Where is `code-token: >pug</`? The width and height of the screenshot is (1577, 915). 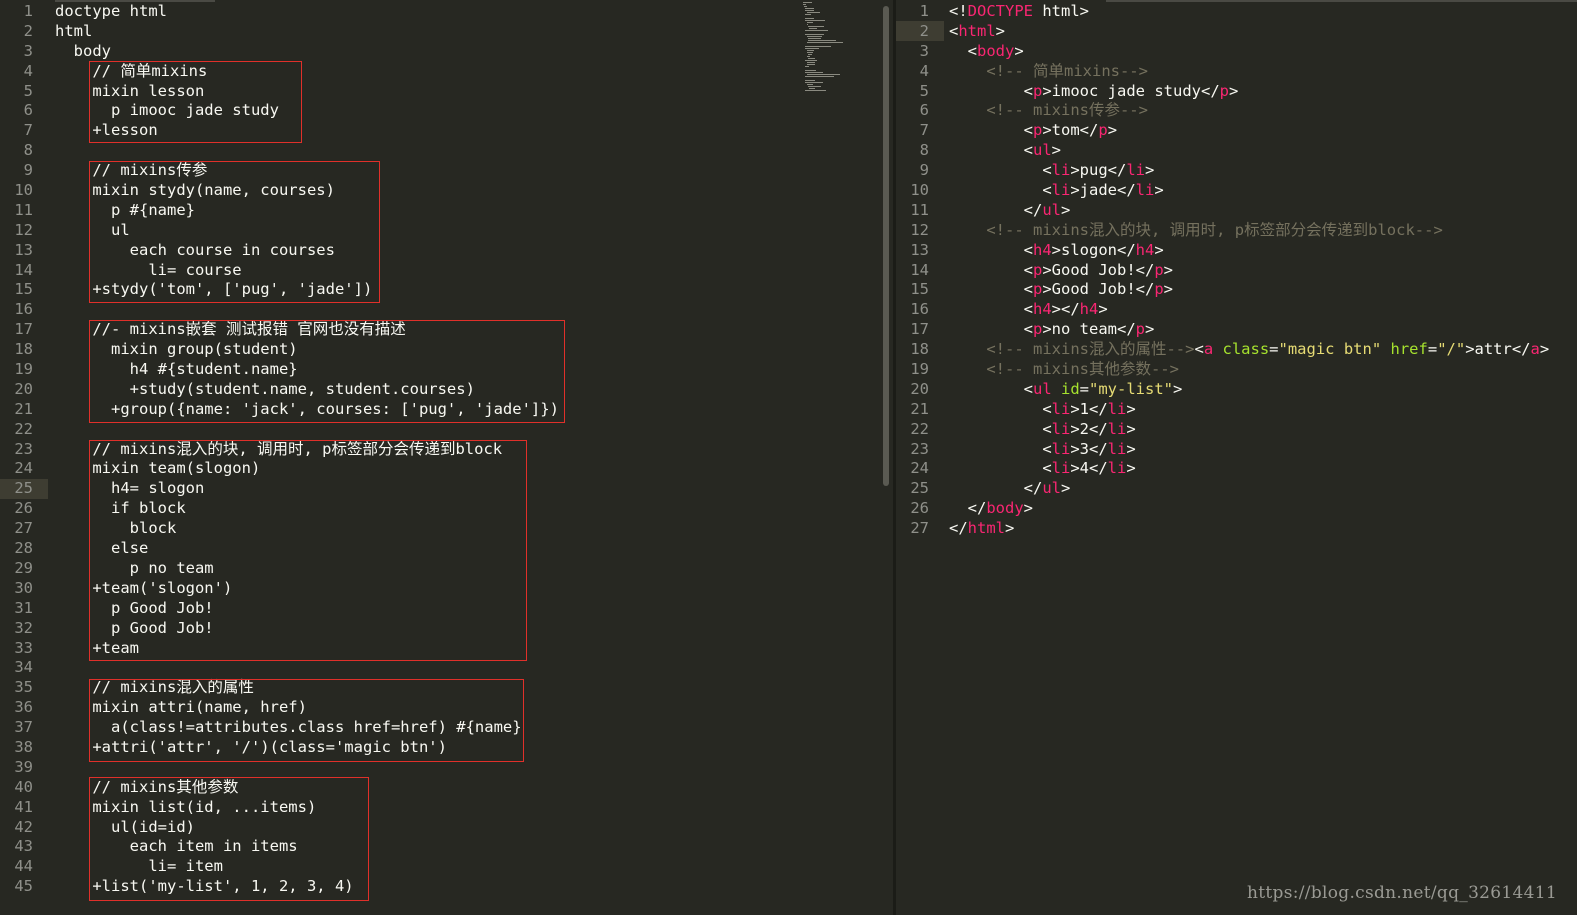
code-token: >pug</ is located at coordinates (1098, 170).